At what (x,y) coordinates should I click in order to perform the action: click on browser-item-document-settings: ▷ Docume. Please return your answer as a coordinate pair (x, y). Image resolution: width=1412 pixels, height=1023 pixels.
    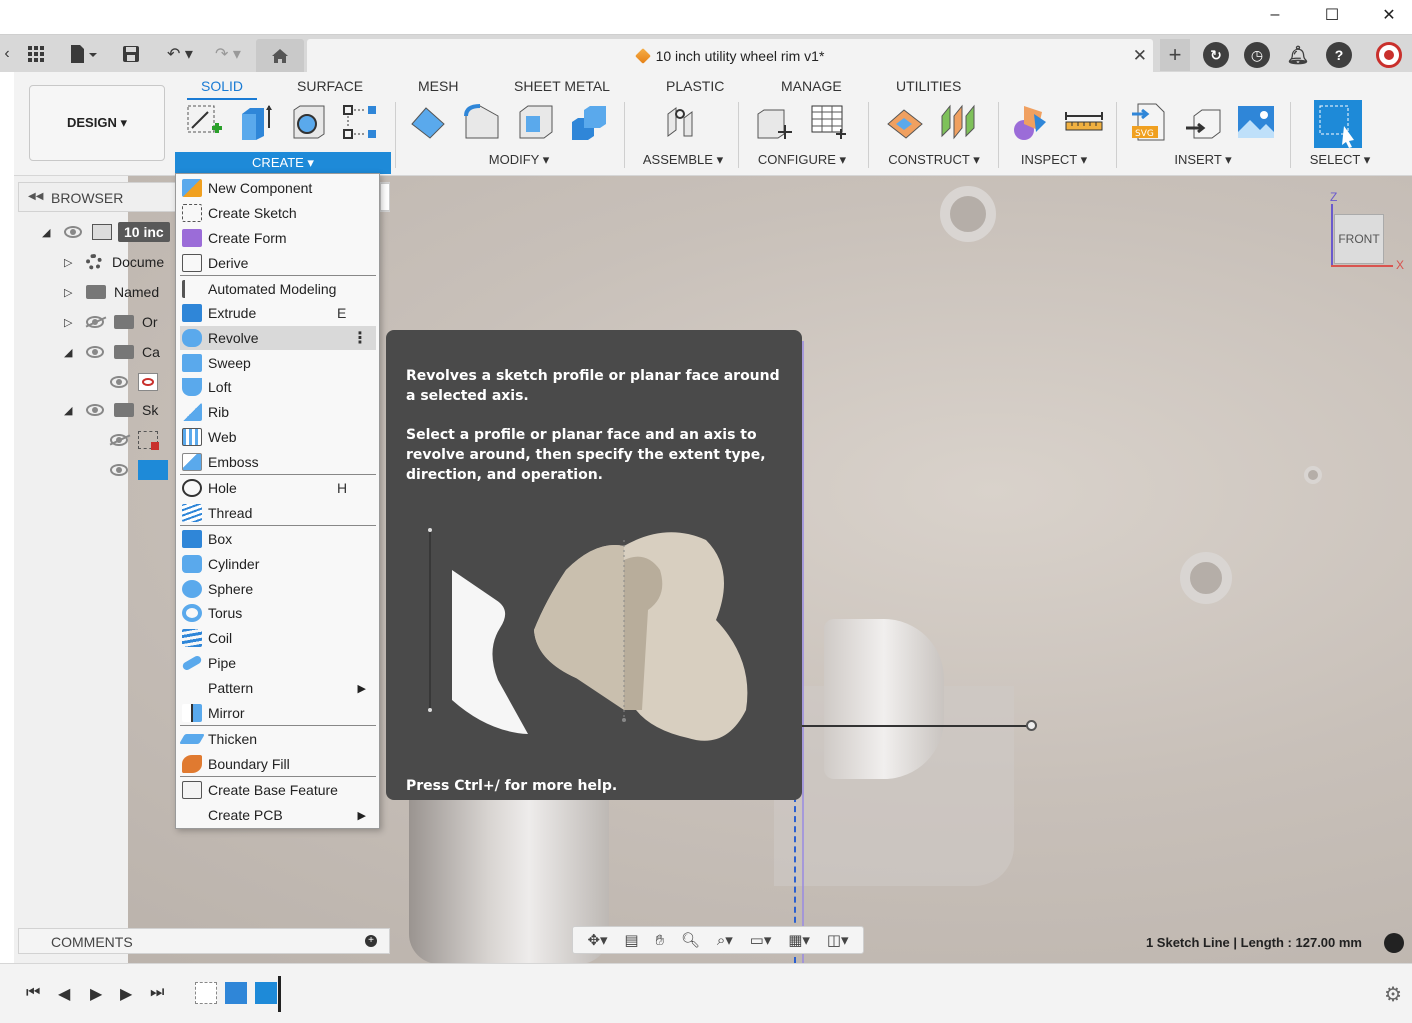
    Looking at the image, I should click on (114, 262).